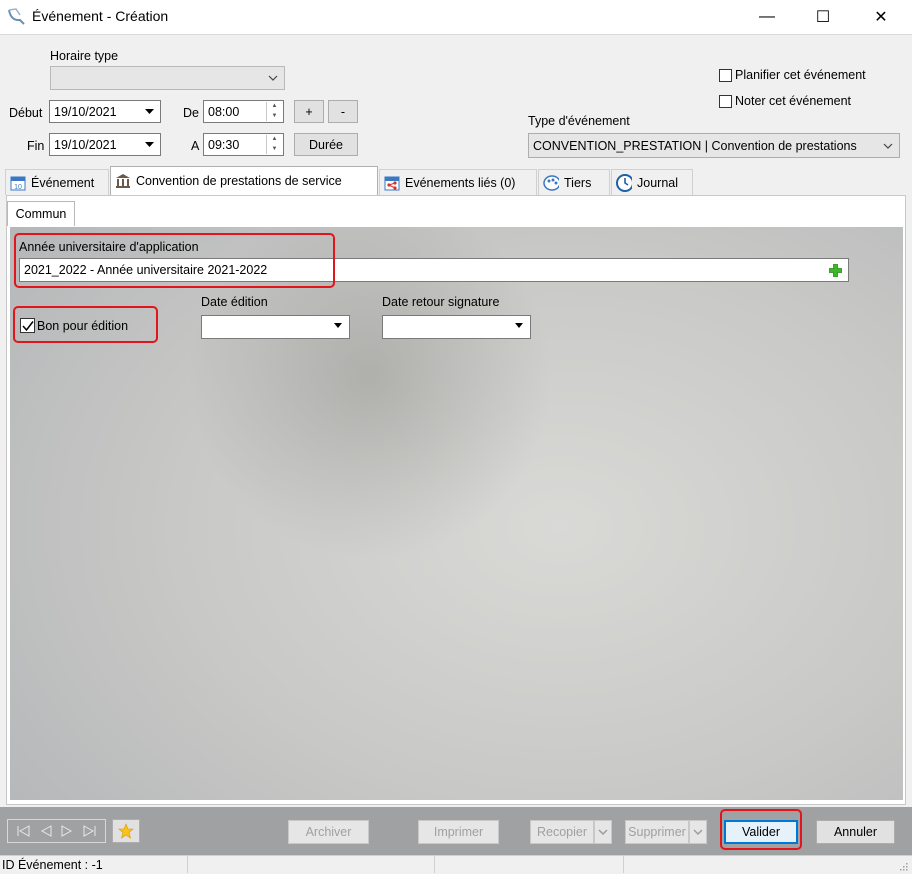 The image size is (912, 874). What do you see at coordinates (243, 144) in the screenshot?
I see `fin-time-field: 09:30 ▲ ▼` at bounding box center [243, 144].